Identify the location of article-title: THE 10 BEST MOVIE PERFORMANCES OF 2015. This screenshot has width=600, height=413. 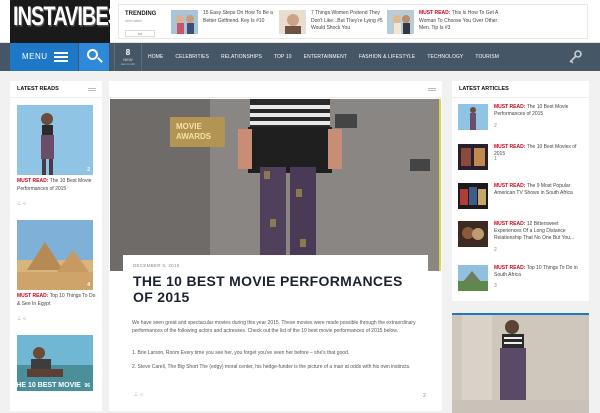
(278, 289).